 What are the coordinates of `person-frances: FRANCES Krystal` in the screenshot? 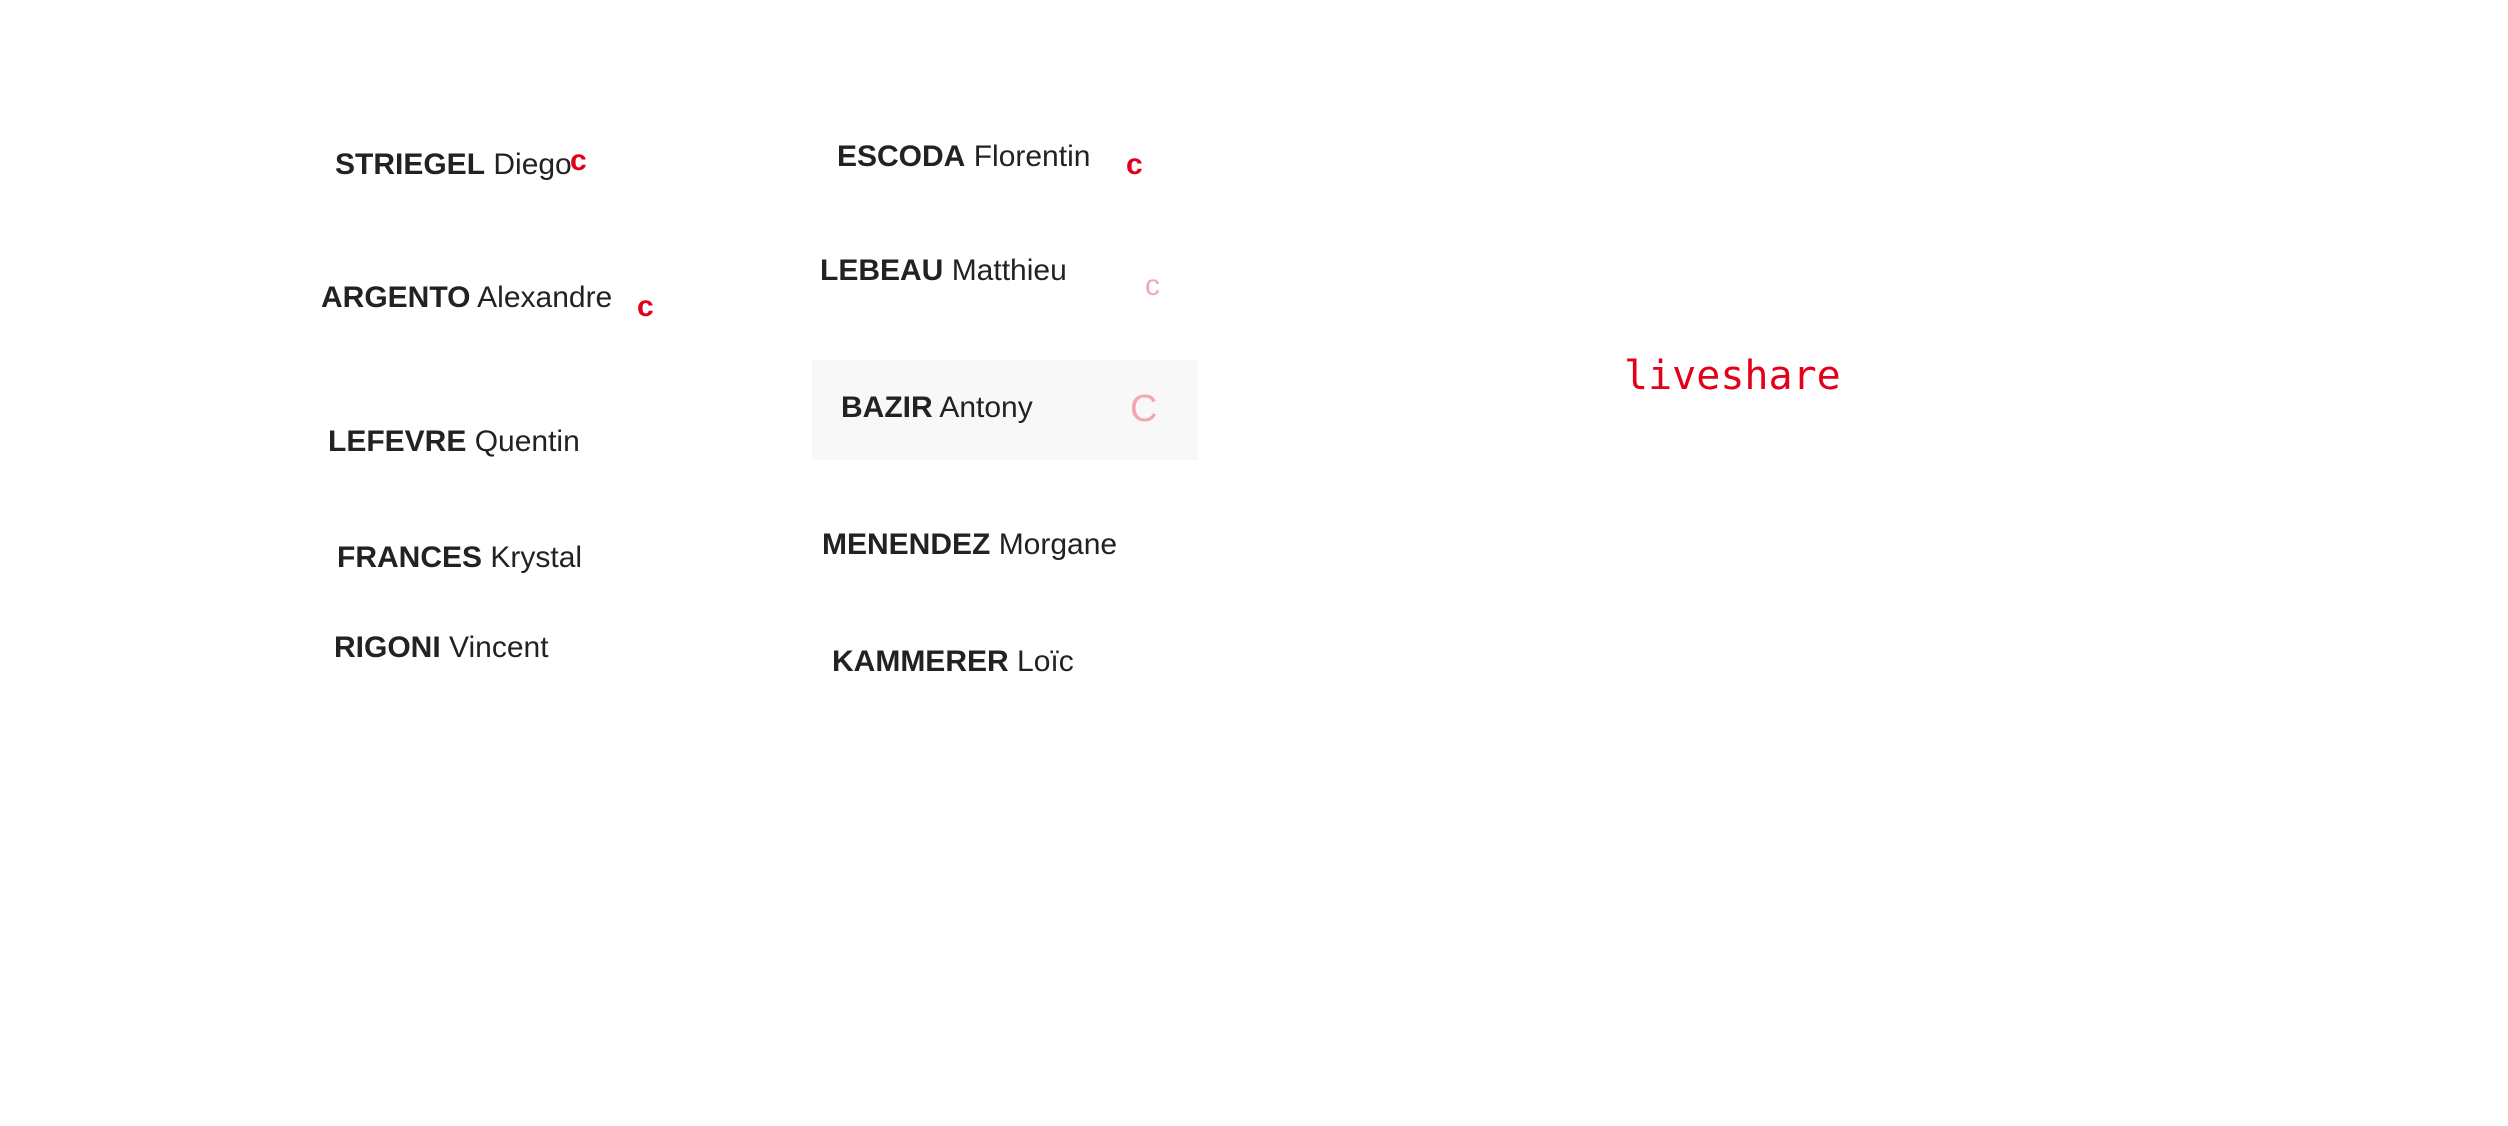 It's located at (459, 558).